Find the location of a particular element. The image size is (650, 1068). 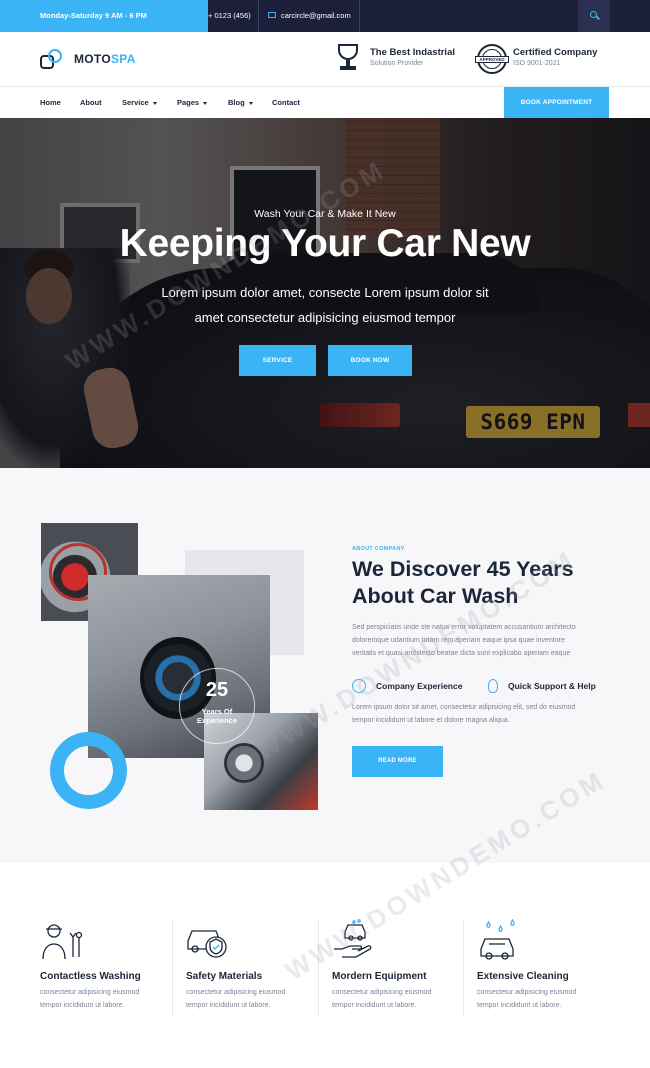

nav-item-about: About is located at coordinates (91, 102).